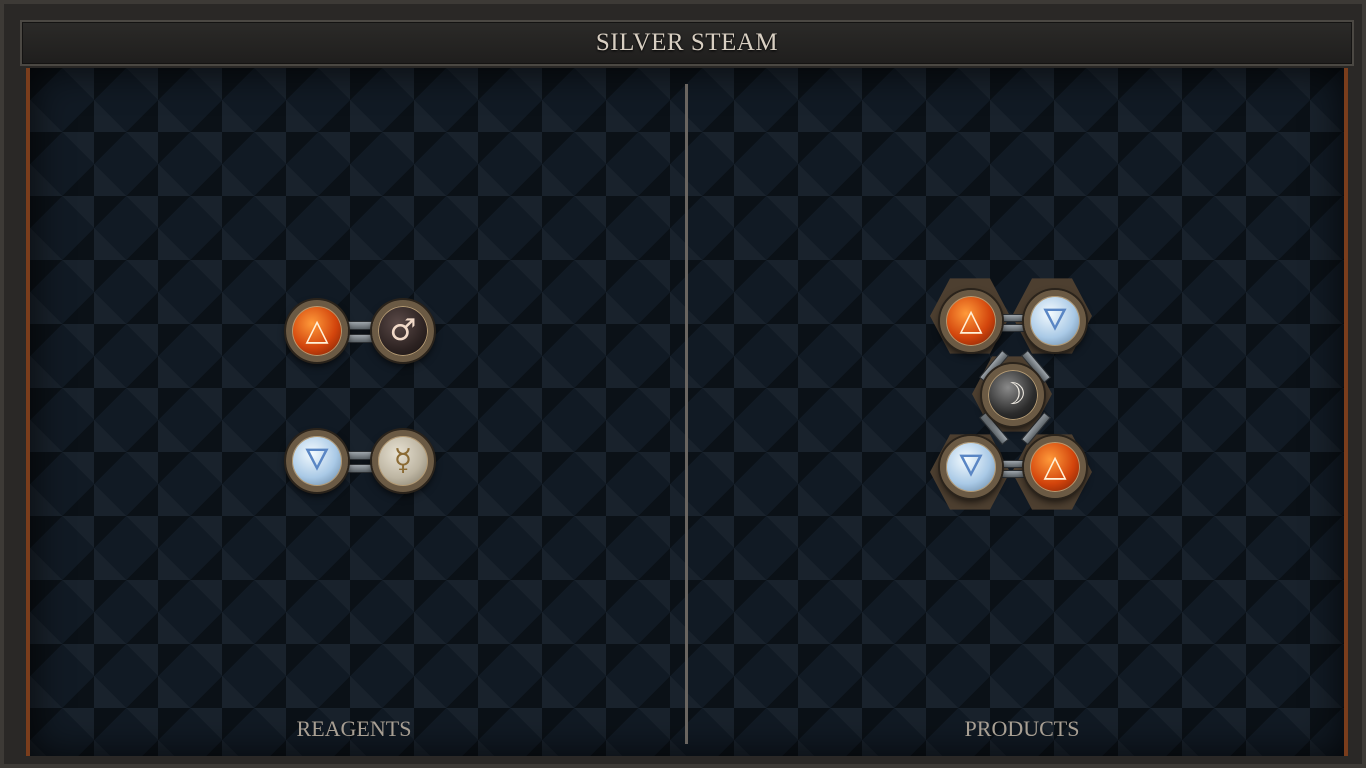  What do you see at coordinates (1022, 728) in the screenshot?
I see `products-label: PRODUCTS` at bounding box center [1022, 728].